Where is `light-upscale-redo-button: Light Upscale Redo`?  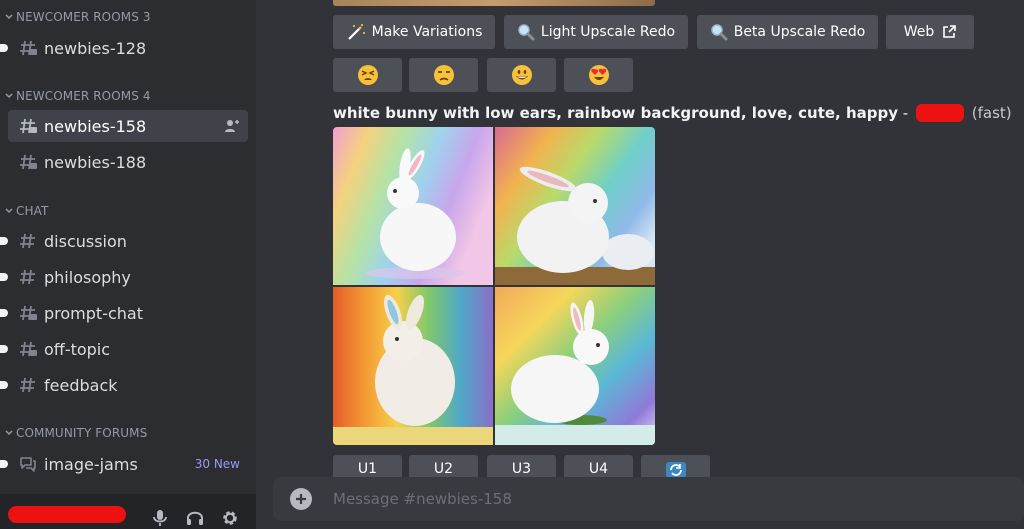 light-upscale-redo-button: Light Upscale Redo is located at coordinates (596, 32).